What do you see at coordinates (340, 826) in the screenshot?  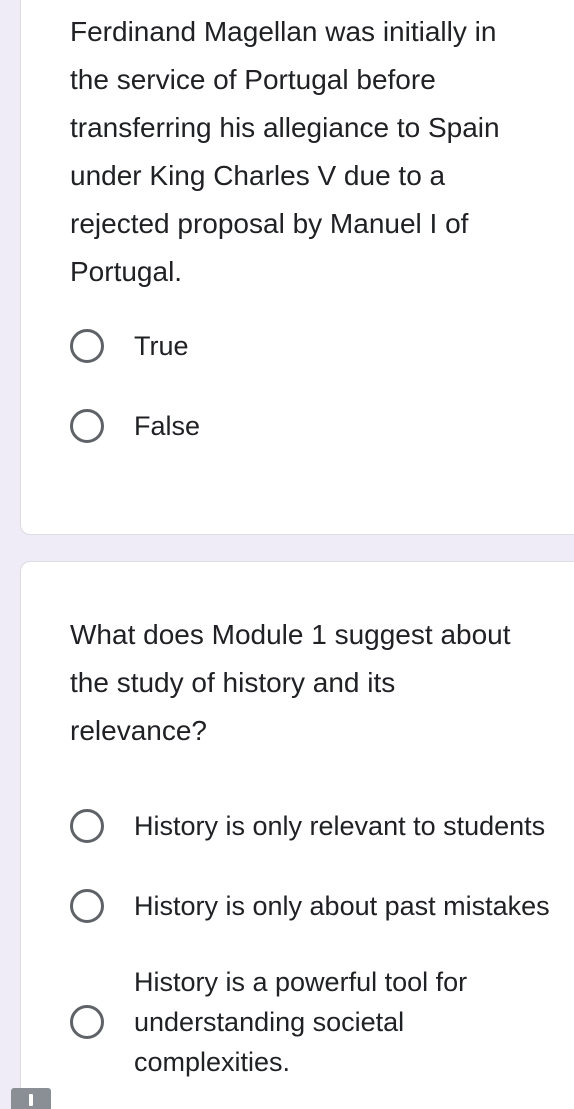 I see `option-label: History is only relevant to students` at bounding box center [340, 826].